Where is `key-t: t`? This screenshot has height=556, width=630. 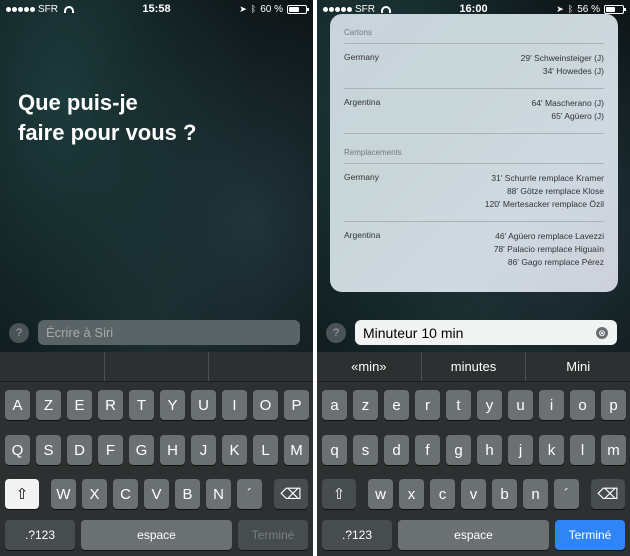 key-t: t is located at coordinates (458, 405).